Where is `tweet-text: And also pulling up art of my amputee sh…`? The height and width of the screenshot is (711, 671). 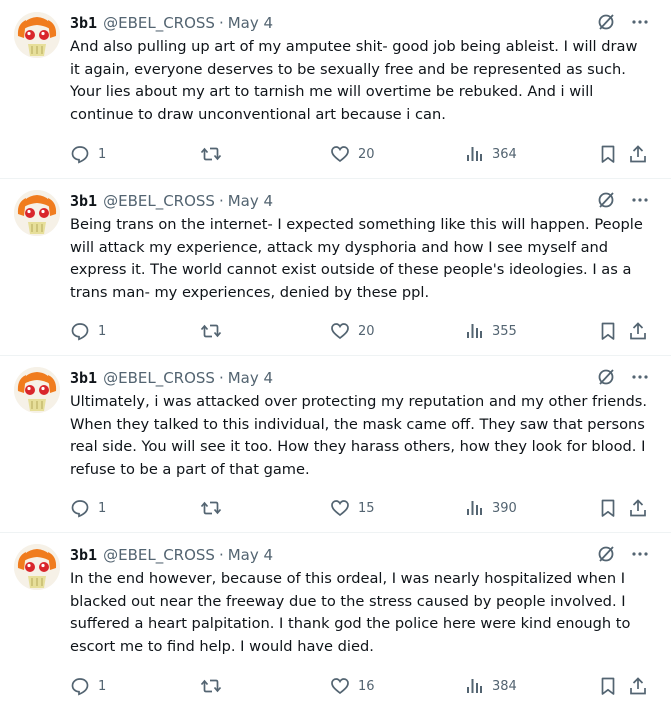
tweet-text: And also pulling up art of my amputee sh… is located at coordinates (354, 80).